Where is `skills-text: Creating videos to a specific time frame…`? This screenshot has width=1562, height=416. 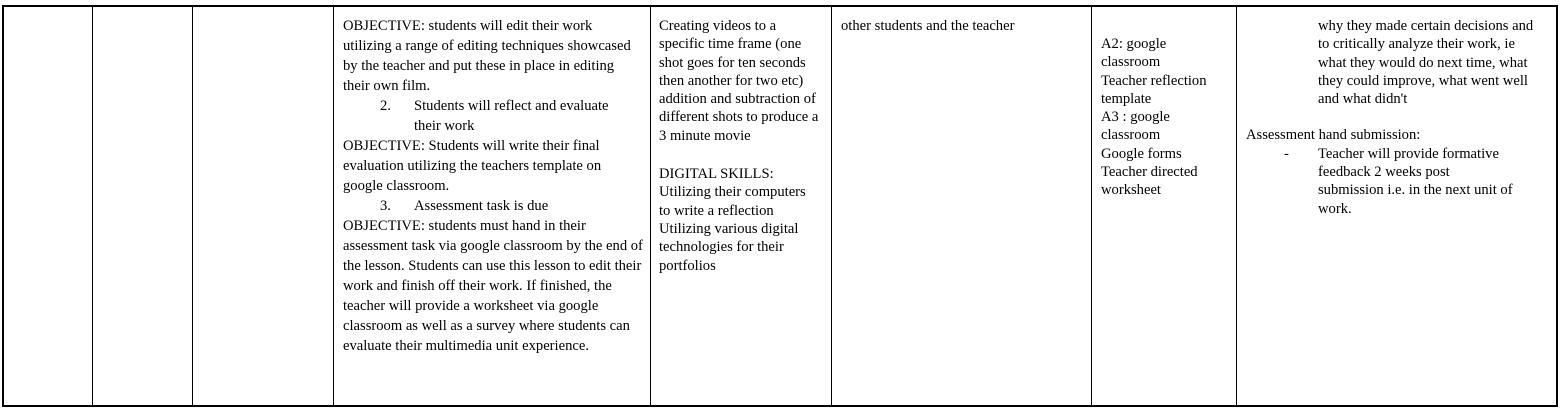 skills-text: Creating videos to a specific time frame… is located at coordinates (739, 81).